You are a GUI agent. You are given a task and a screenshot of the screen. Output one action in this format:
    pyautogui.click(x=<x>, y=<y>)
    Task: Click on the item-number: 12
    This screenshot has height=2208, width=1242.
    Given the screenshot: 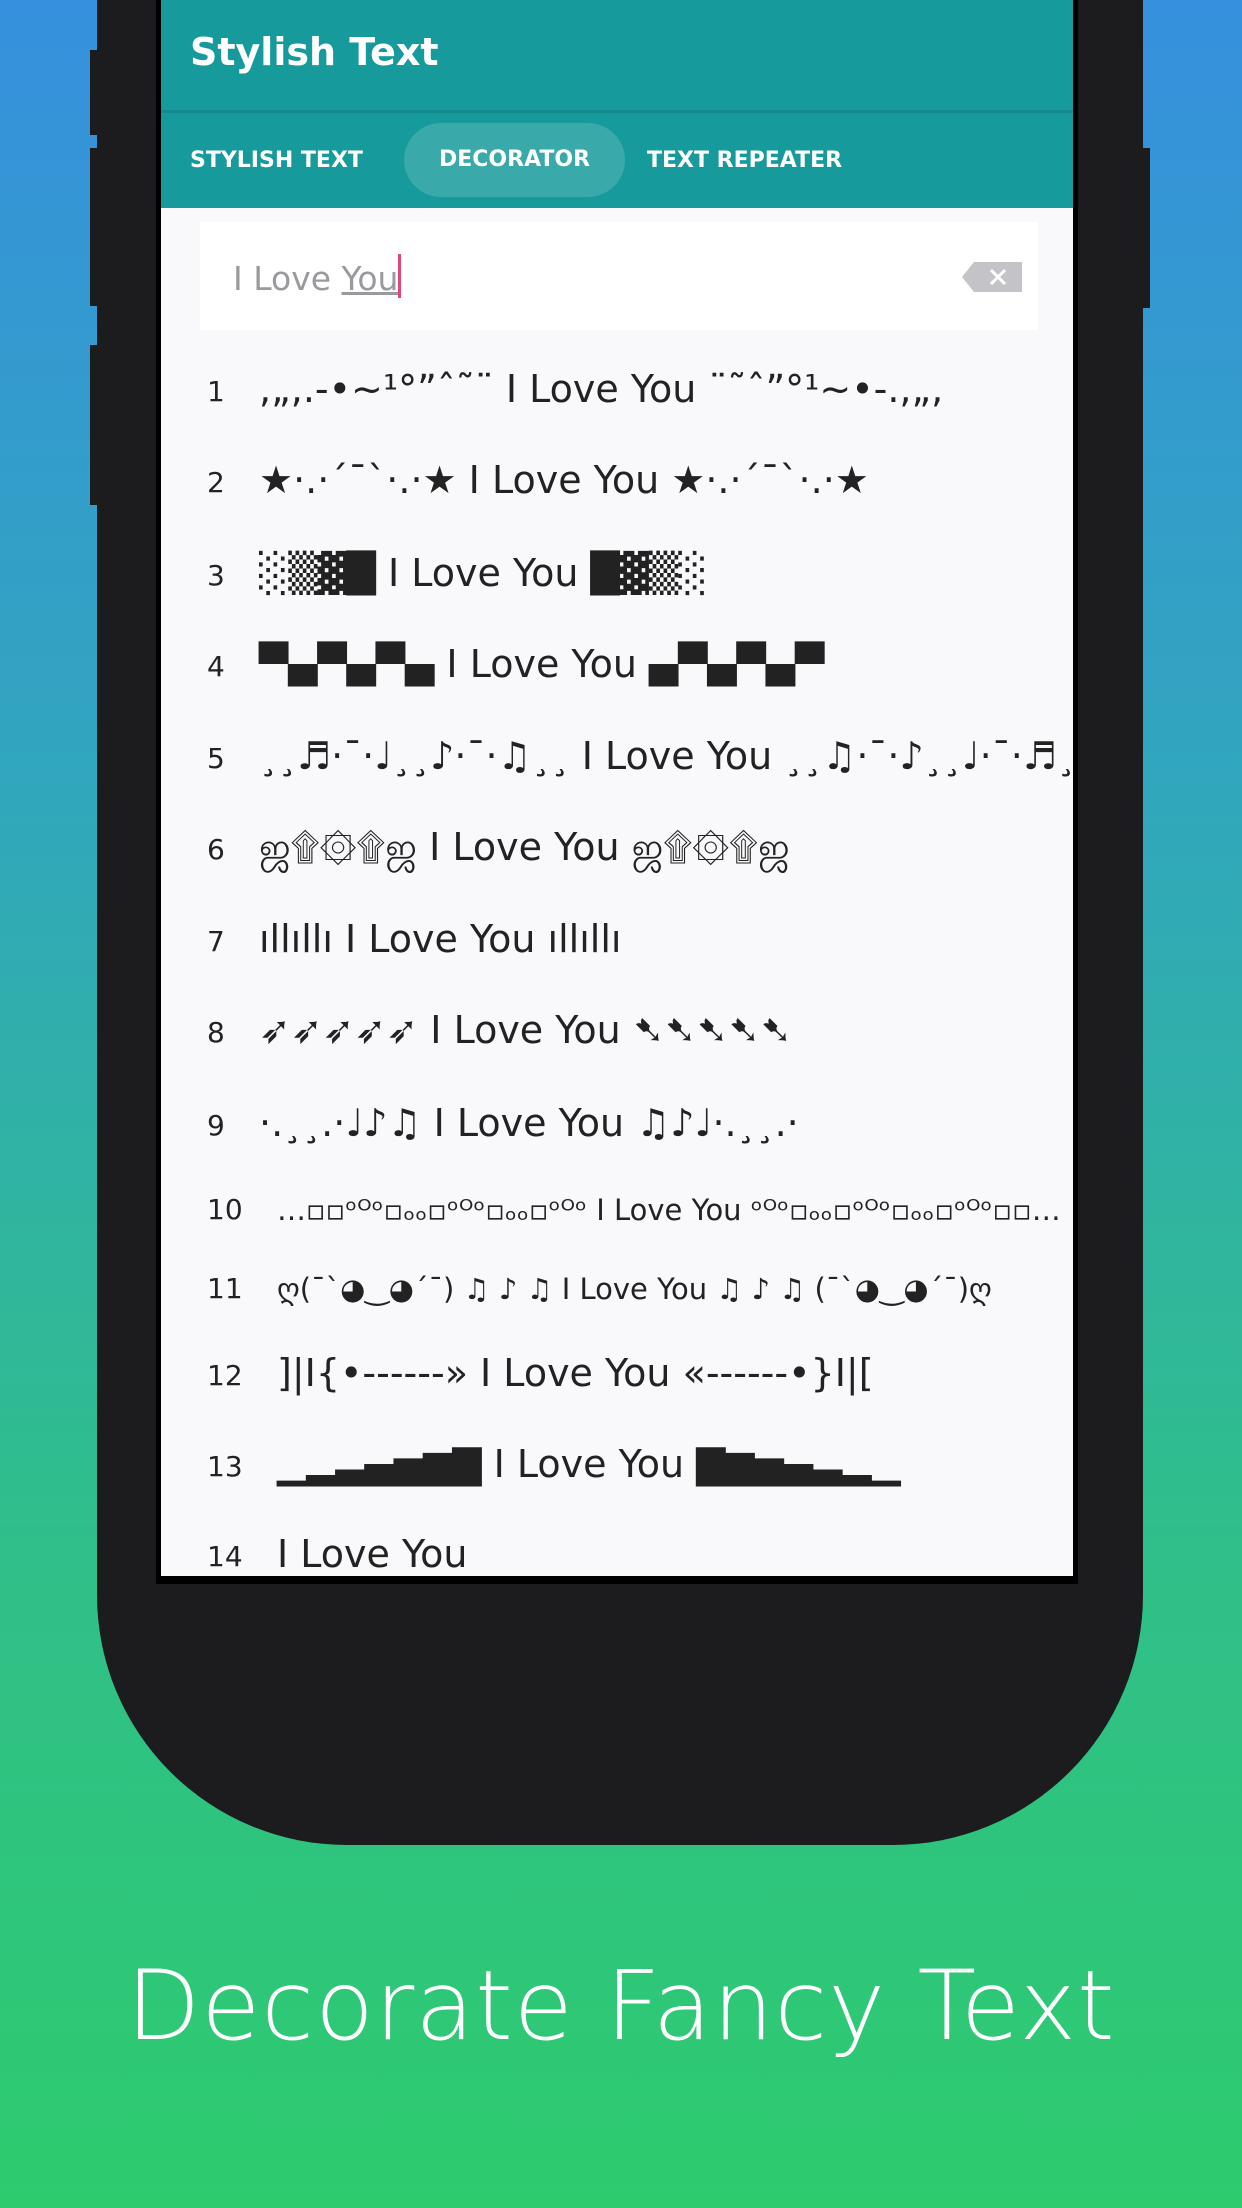 What is the action you would take?
    pyautogui.click(x=225, y=1375)
    